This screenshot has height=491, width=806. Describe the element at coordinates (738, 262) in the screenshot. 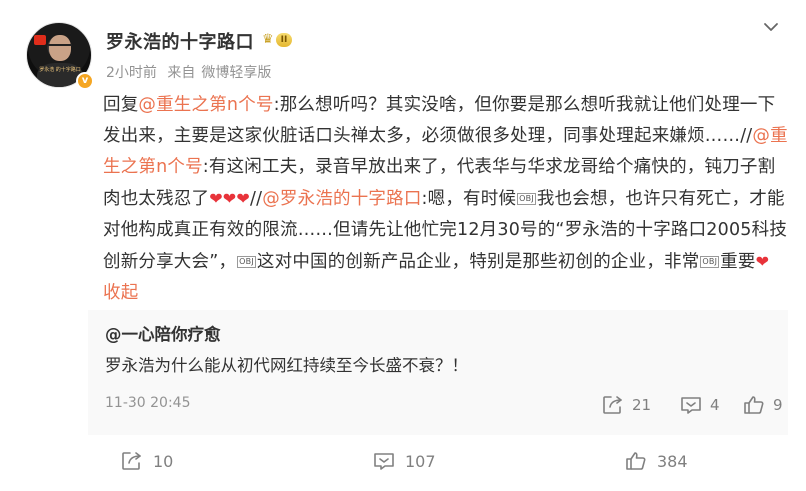

I see `content-text: 重要` at that location.